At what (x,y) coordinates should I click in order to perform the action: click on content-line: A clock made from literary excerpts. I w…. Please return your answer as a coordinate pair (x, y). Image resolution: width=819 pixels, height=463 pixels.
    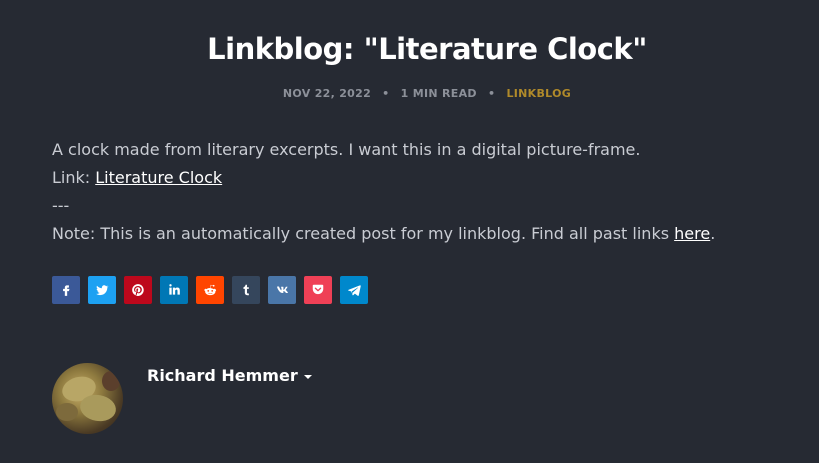
    Looking at the image, I should click on (346, 149).